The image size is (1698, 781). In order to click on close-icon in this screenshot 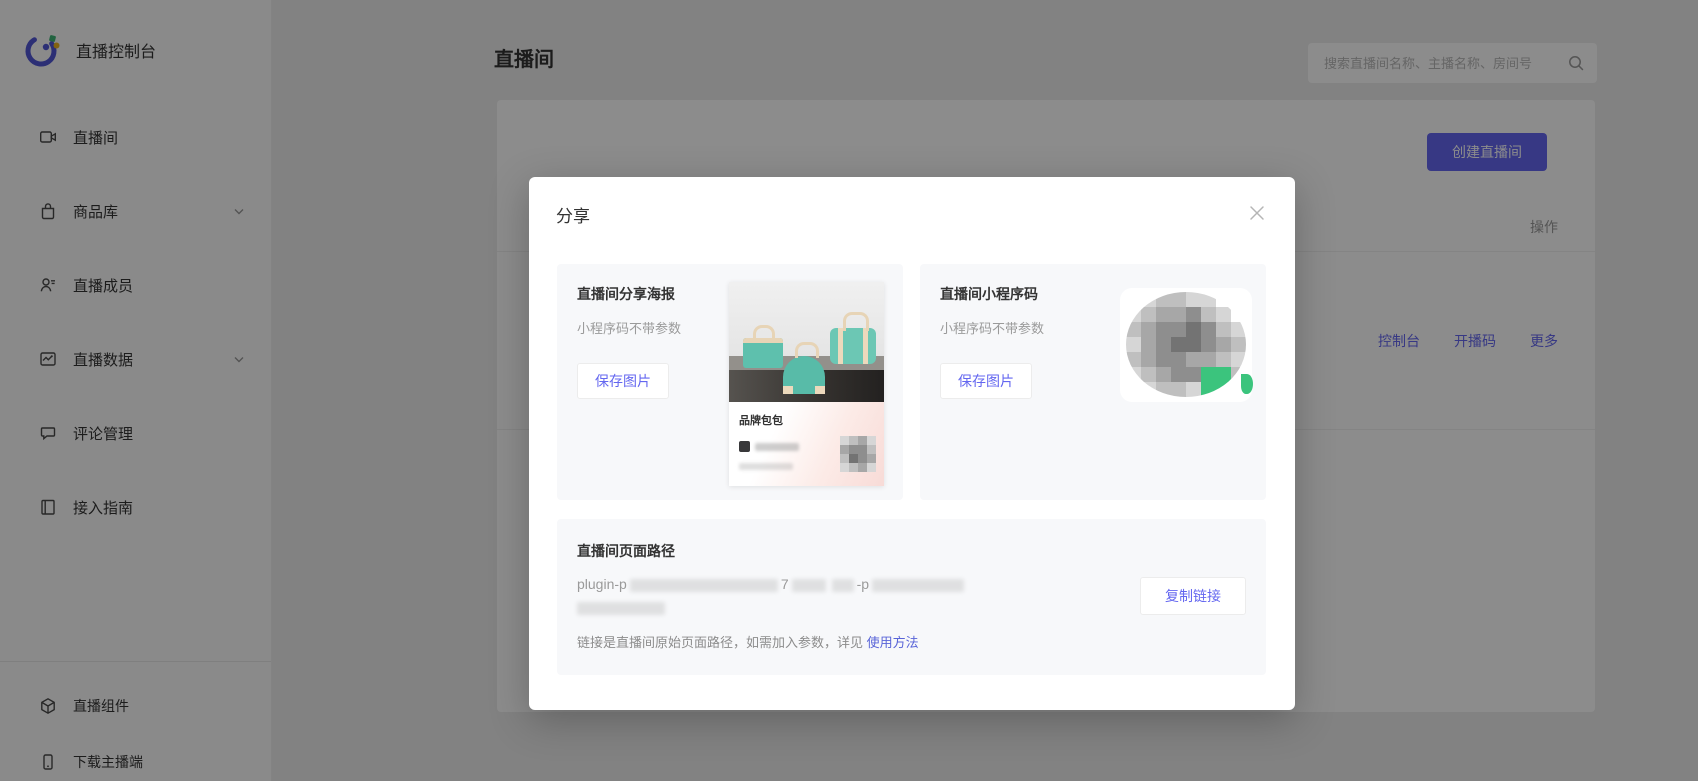, I will do `click(1257, 213)`.